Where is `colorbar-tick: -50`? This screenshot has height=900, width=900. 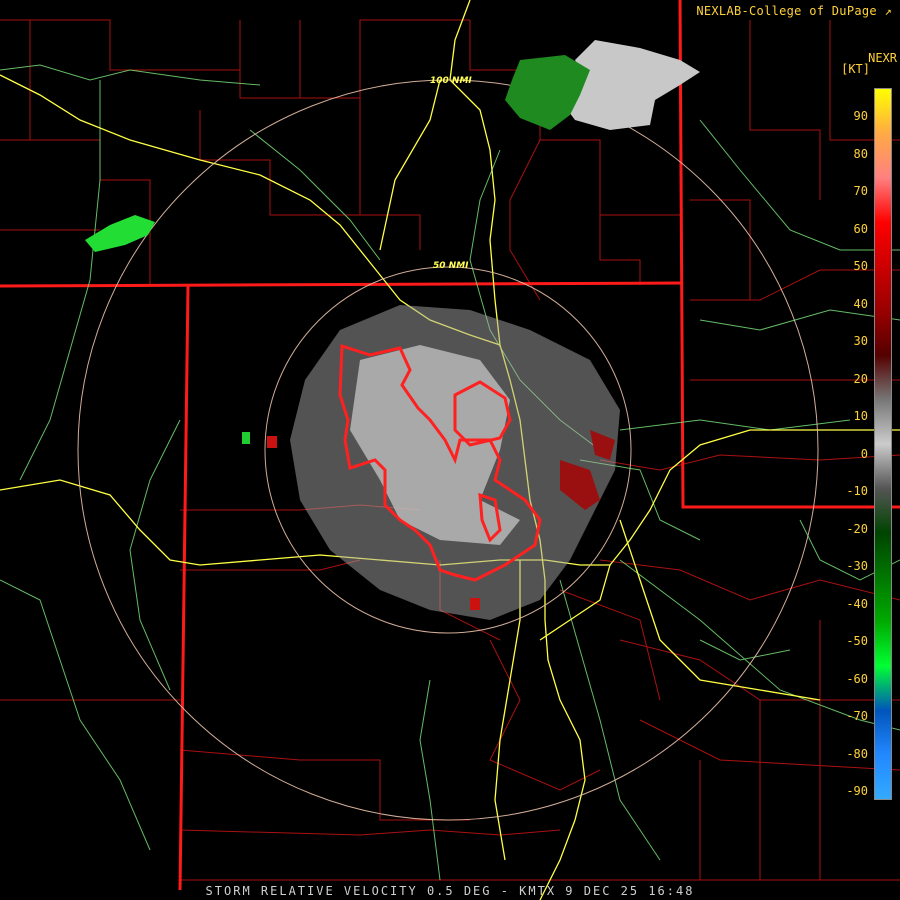 colorbar-tick: -50 is located at coordinates (857, 641).